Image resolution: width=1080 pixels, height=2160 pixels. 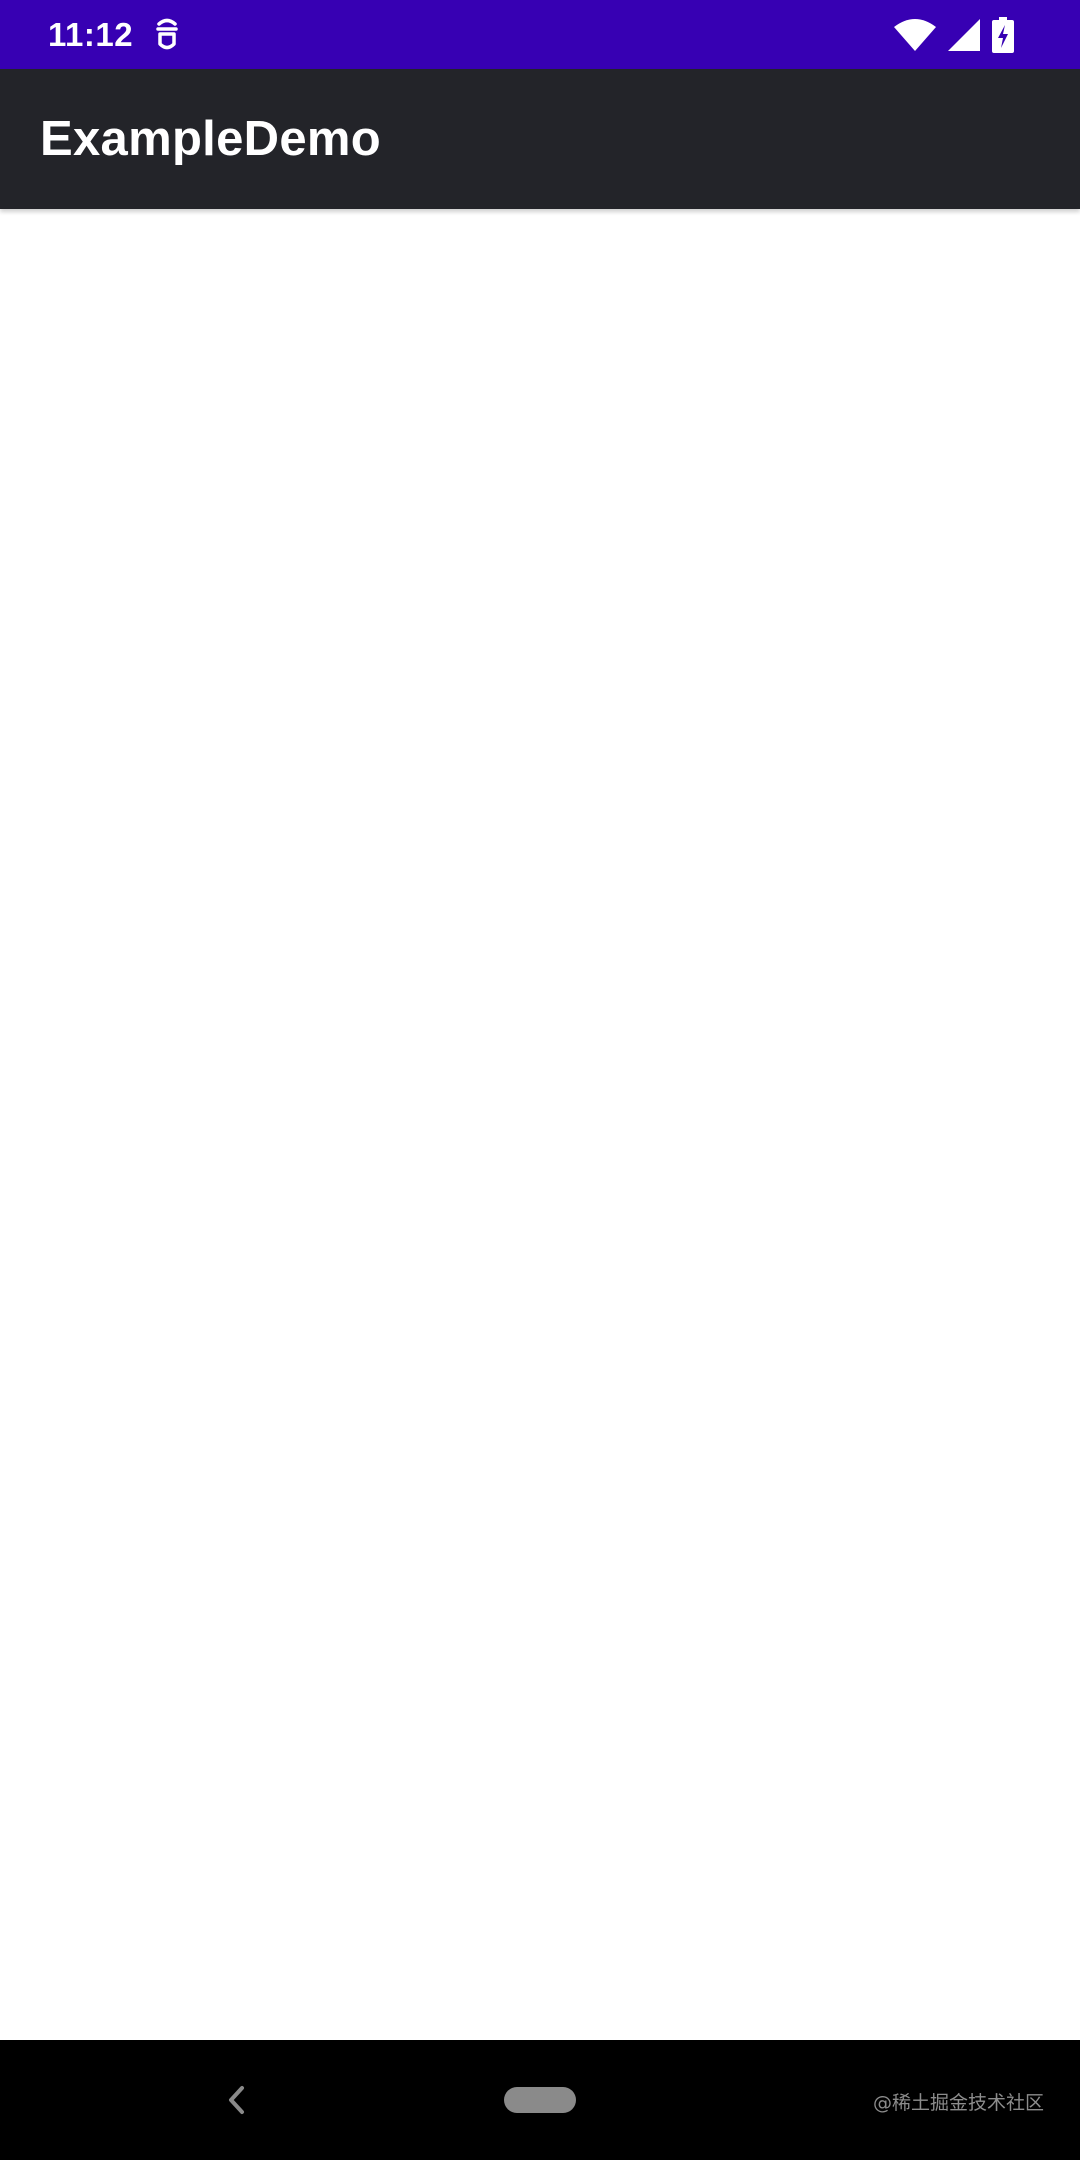 What do you see at coordinates (210, 139) in the screenshot?
I see `app-title: ExampleDemo` at bounding box center [210, 139].